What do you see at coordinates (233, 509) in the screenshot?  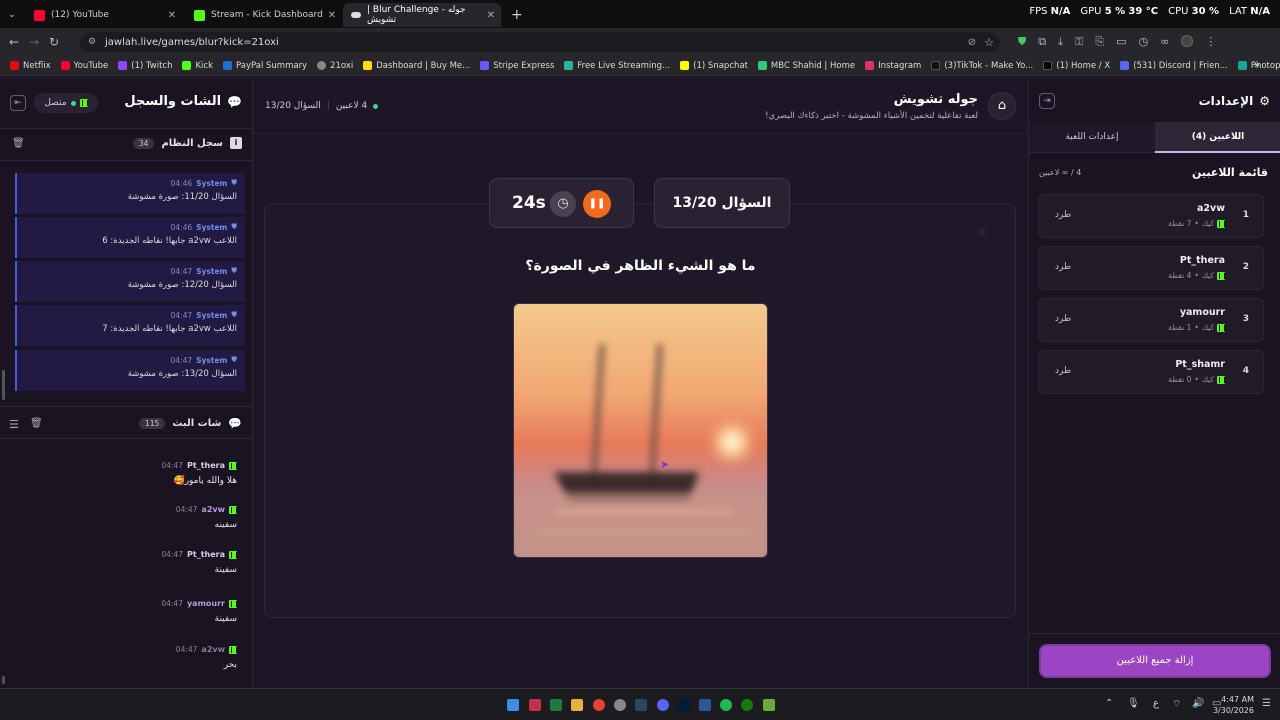 I see `kick-icon` at bounding box center [233, 509].